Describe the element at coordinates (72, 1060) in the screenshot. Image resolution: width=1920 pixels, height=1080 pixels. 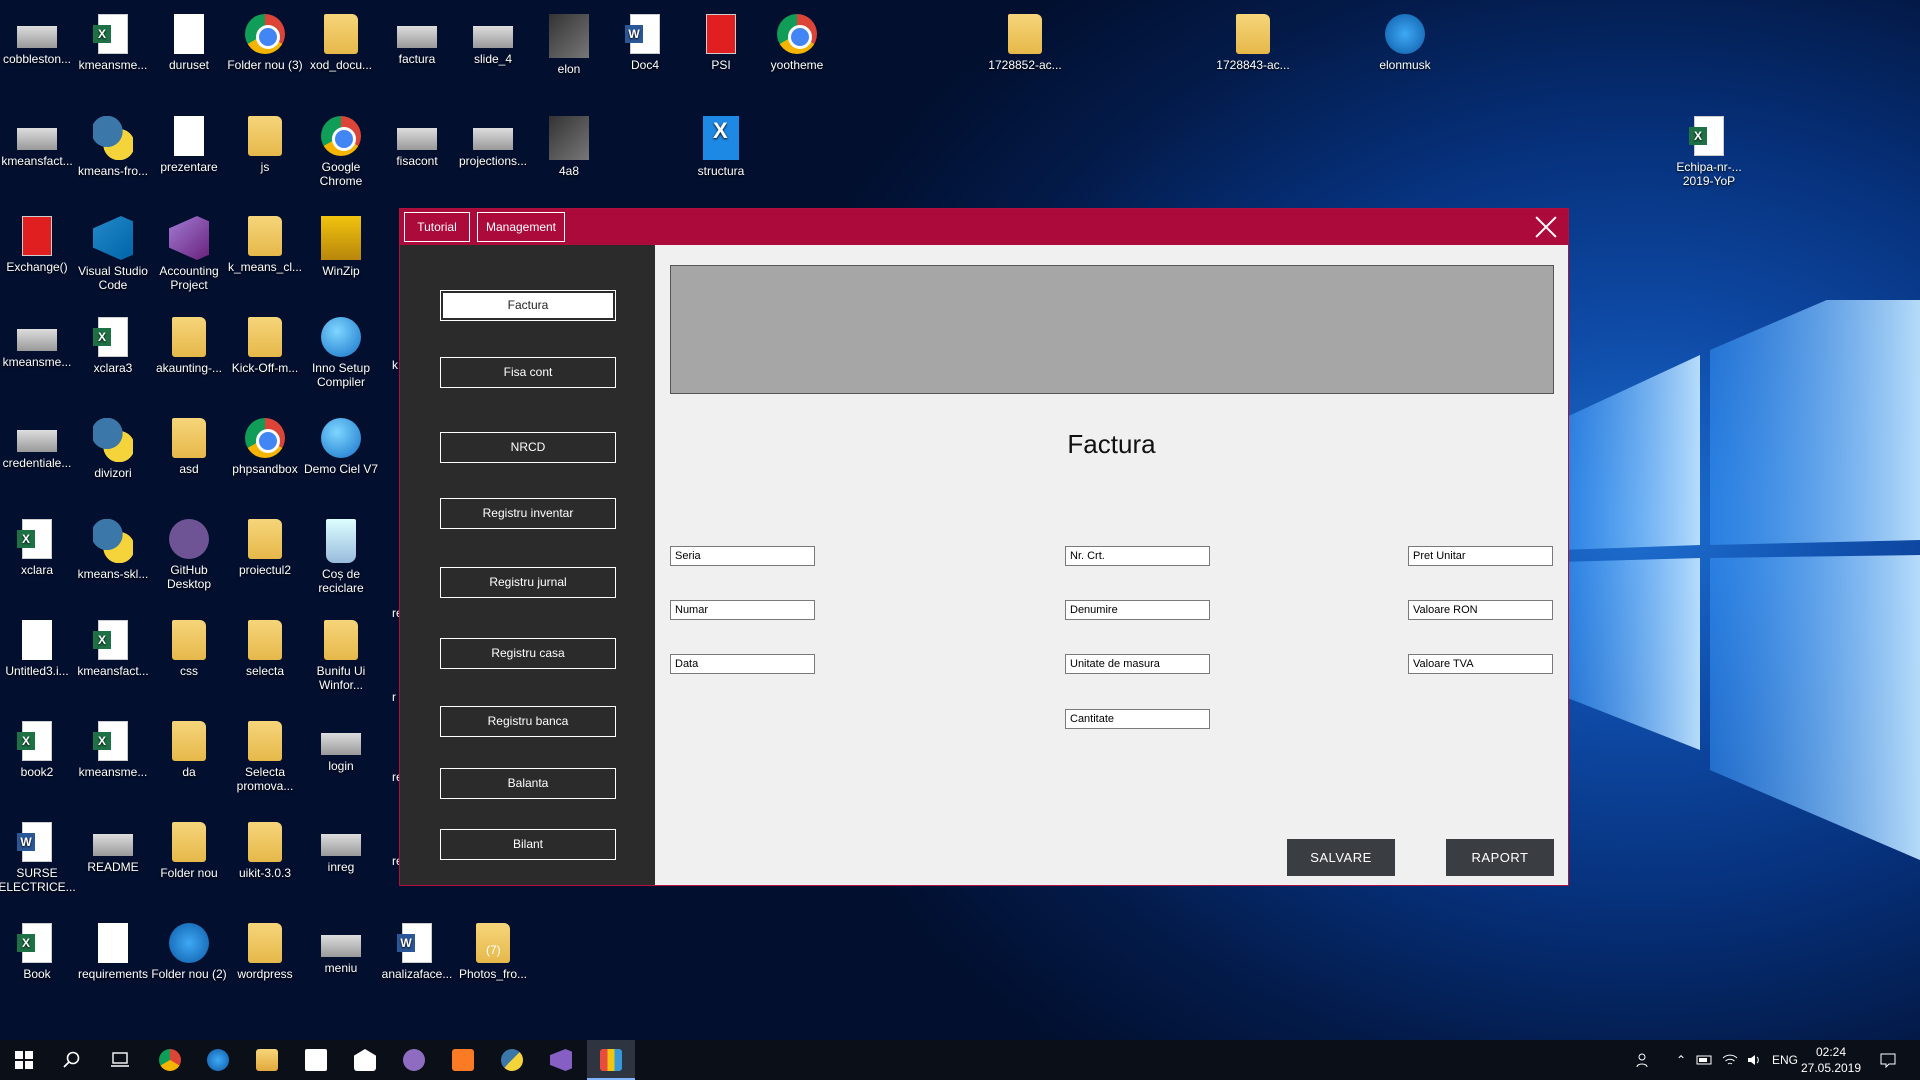
I see `search-icon` at that location.